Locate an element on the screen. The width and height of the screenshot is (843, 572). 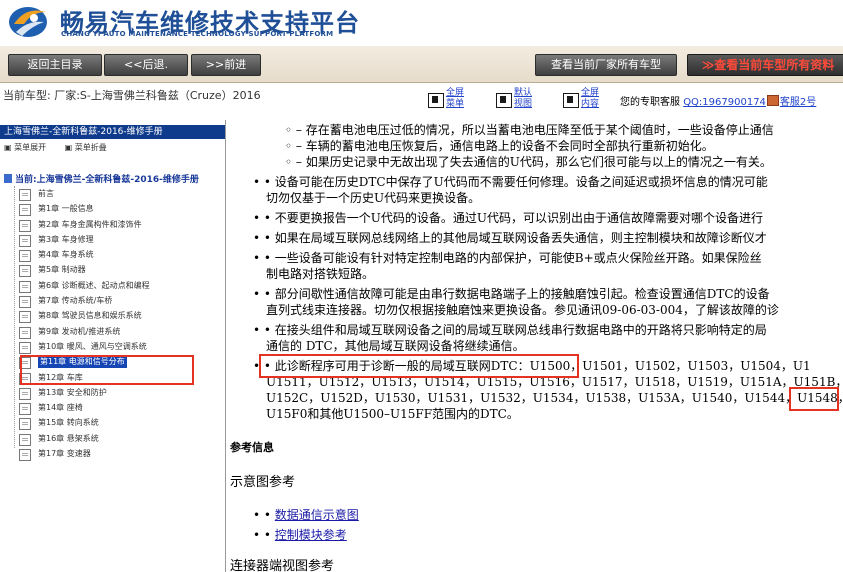
sidebar-item-ch14: 第14章 座椅 is located at coordinates (112, 408).